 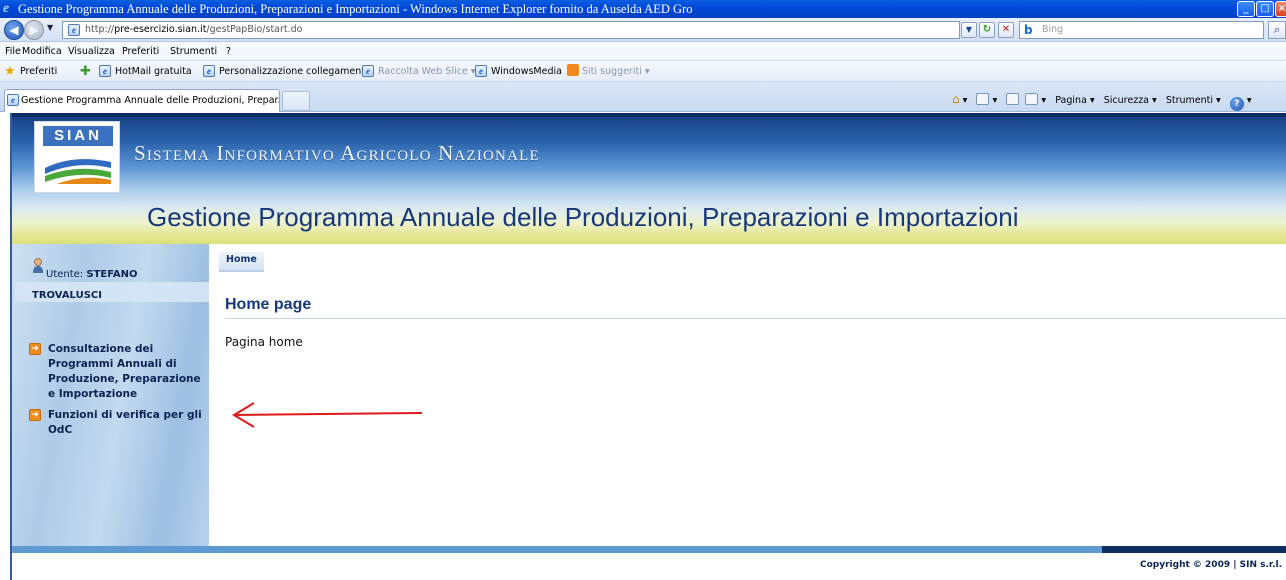 What do you see at coordinates (65, 274) in the screenshot?
I see `user-label: Utente:` at bounding box center [65, 274].